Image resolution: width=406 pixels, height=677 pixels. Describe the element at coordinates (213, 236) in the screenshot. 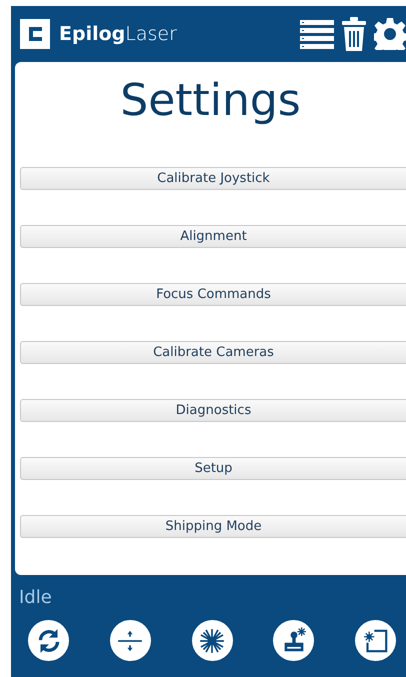

I see `menu-button: Alignment` at that location.